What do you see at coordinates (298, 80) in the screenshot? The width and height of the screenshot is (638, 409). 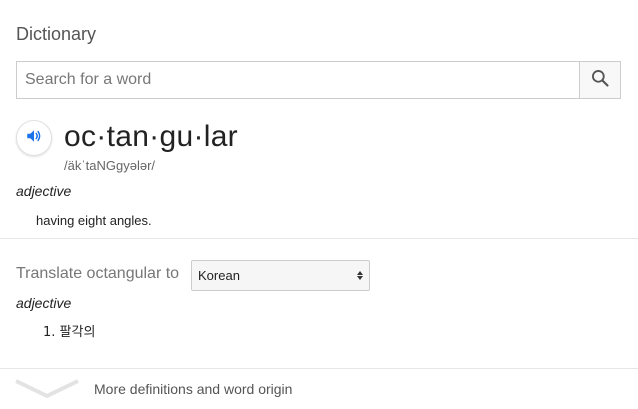 I see `search-input` at bounding box center [298, 80].